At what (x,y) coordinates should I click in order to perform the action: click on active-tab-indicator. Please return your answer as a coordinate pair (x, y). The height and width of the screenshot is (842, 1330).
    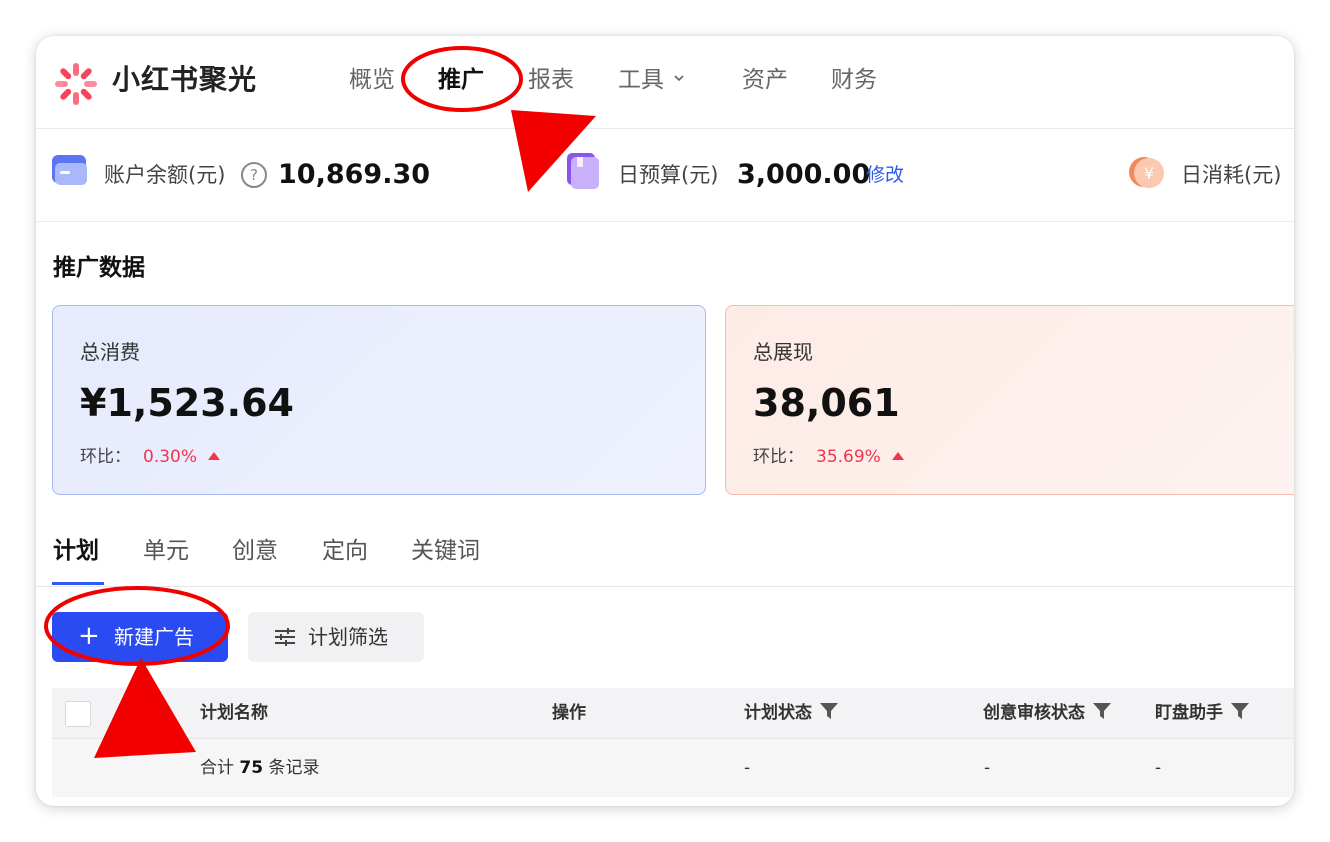
    Looking at the image, I should click on (78, 583).